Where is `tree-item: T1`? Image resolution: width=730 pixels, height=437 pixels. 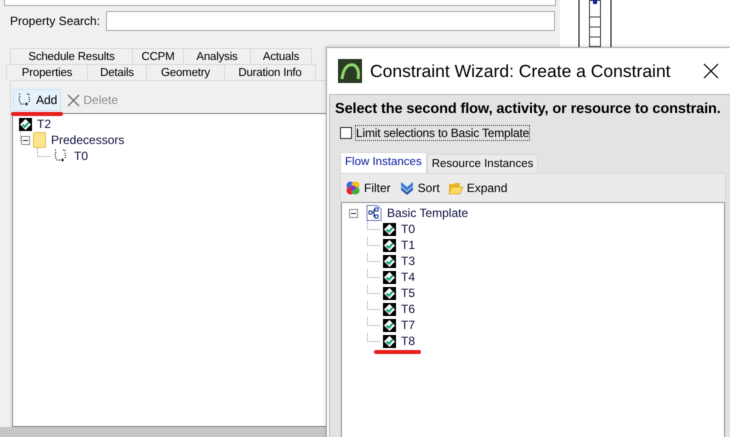 tree-item: T1 is located at coordinates (408, 245).